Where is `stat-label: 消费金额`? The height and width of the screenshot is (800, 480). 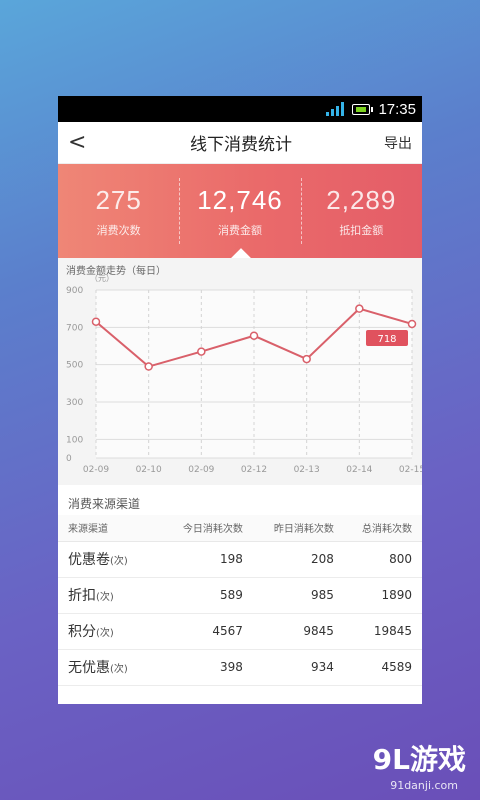
stat-label: 消费金额 is located at coordinates (239, 230).